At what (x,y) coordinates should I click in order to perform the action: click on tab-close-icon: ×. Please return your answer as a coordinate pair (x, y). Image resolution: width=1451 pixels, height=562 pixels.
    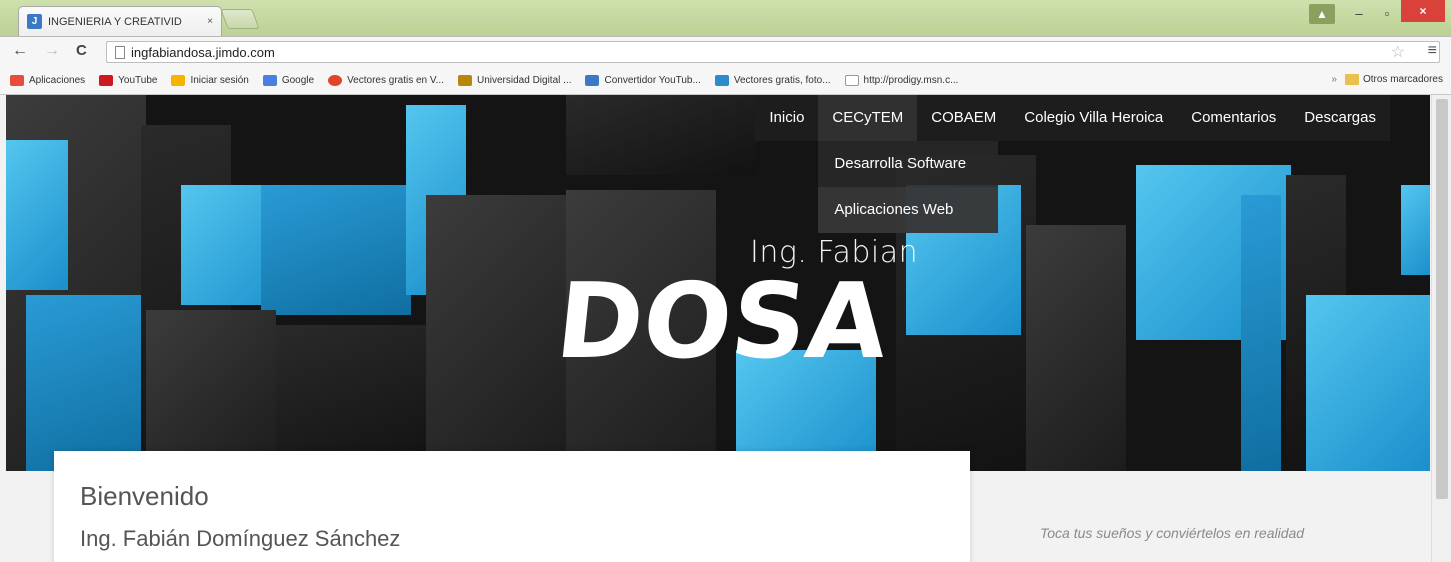
    Looking at the image, I should click on (210, 21).